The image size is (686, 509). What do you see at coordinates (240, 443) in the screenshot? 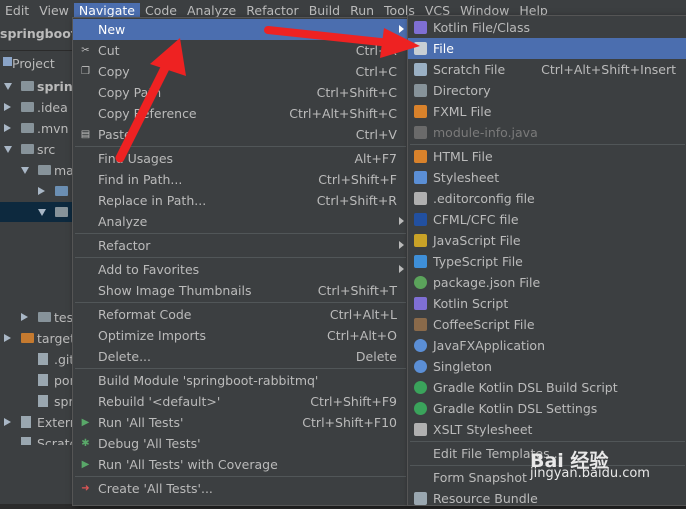
I see `menu-item-debug-all-tests: ✱ Debug 'All Tests'` at bounding box center [240, 443].